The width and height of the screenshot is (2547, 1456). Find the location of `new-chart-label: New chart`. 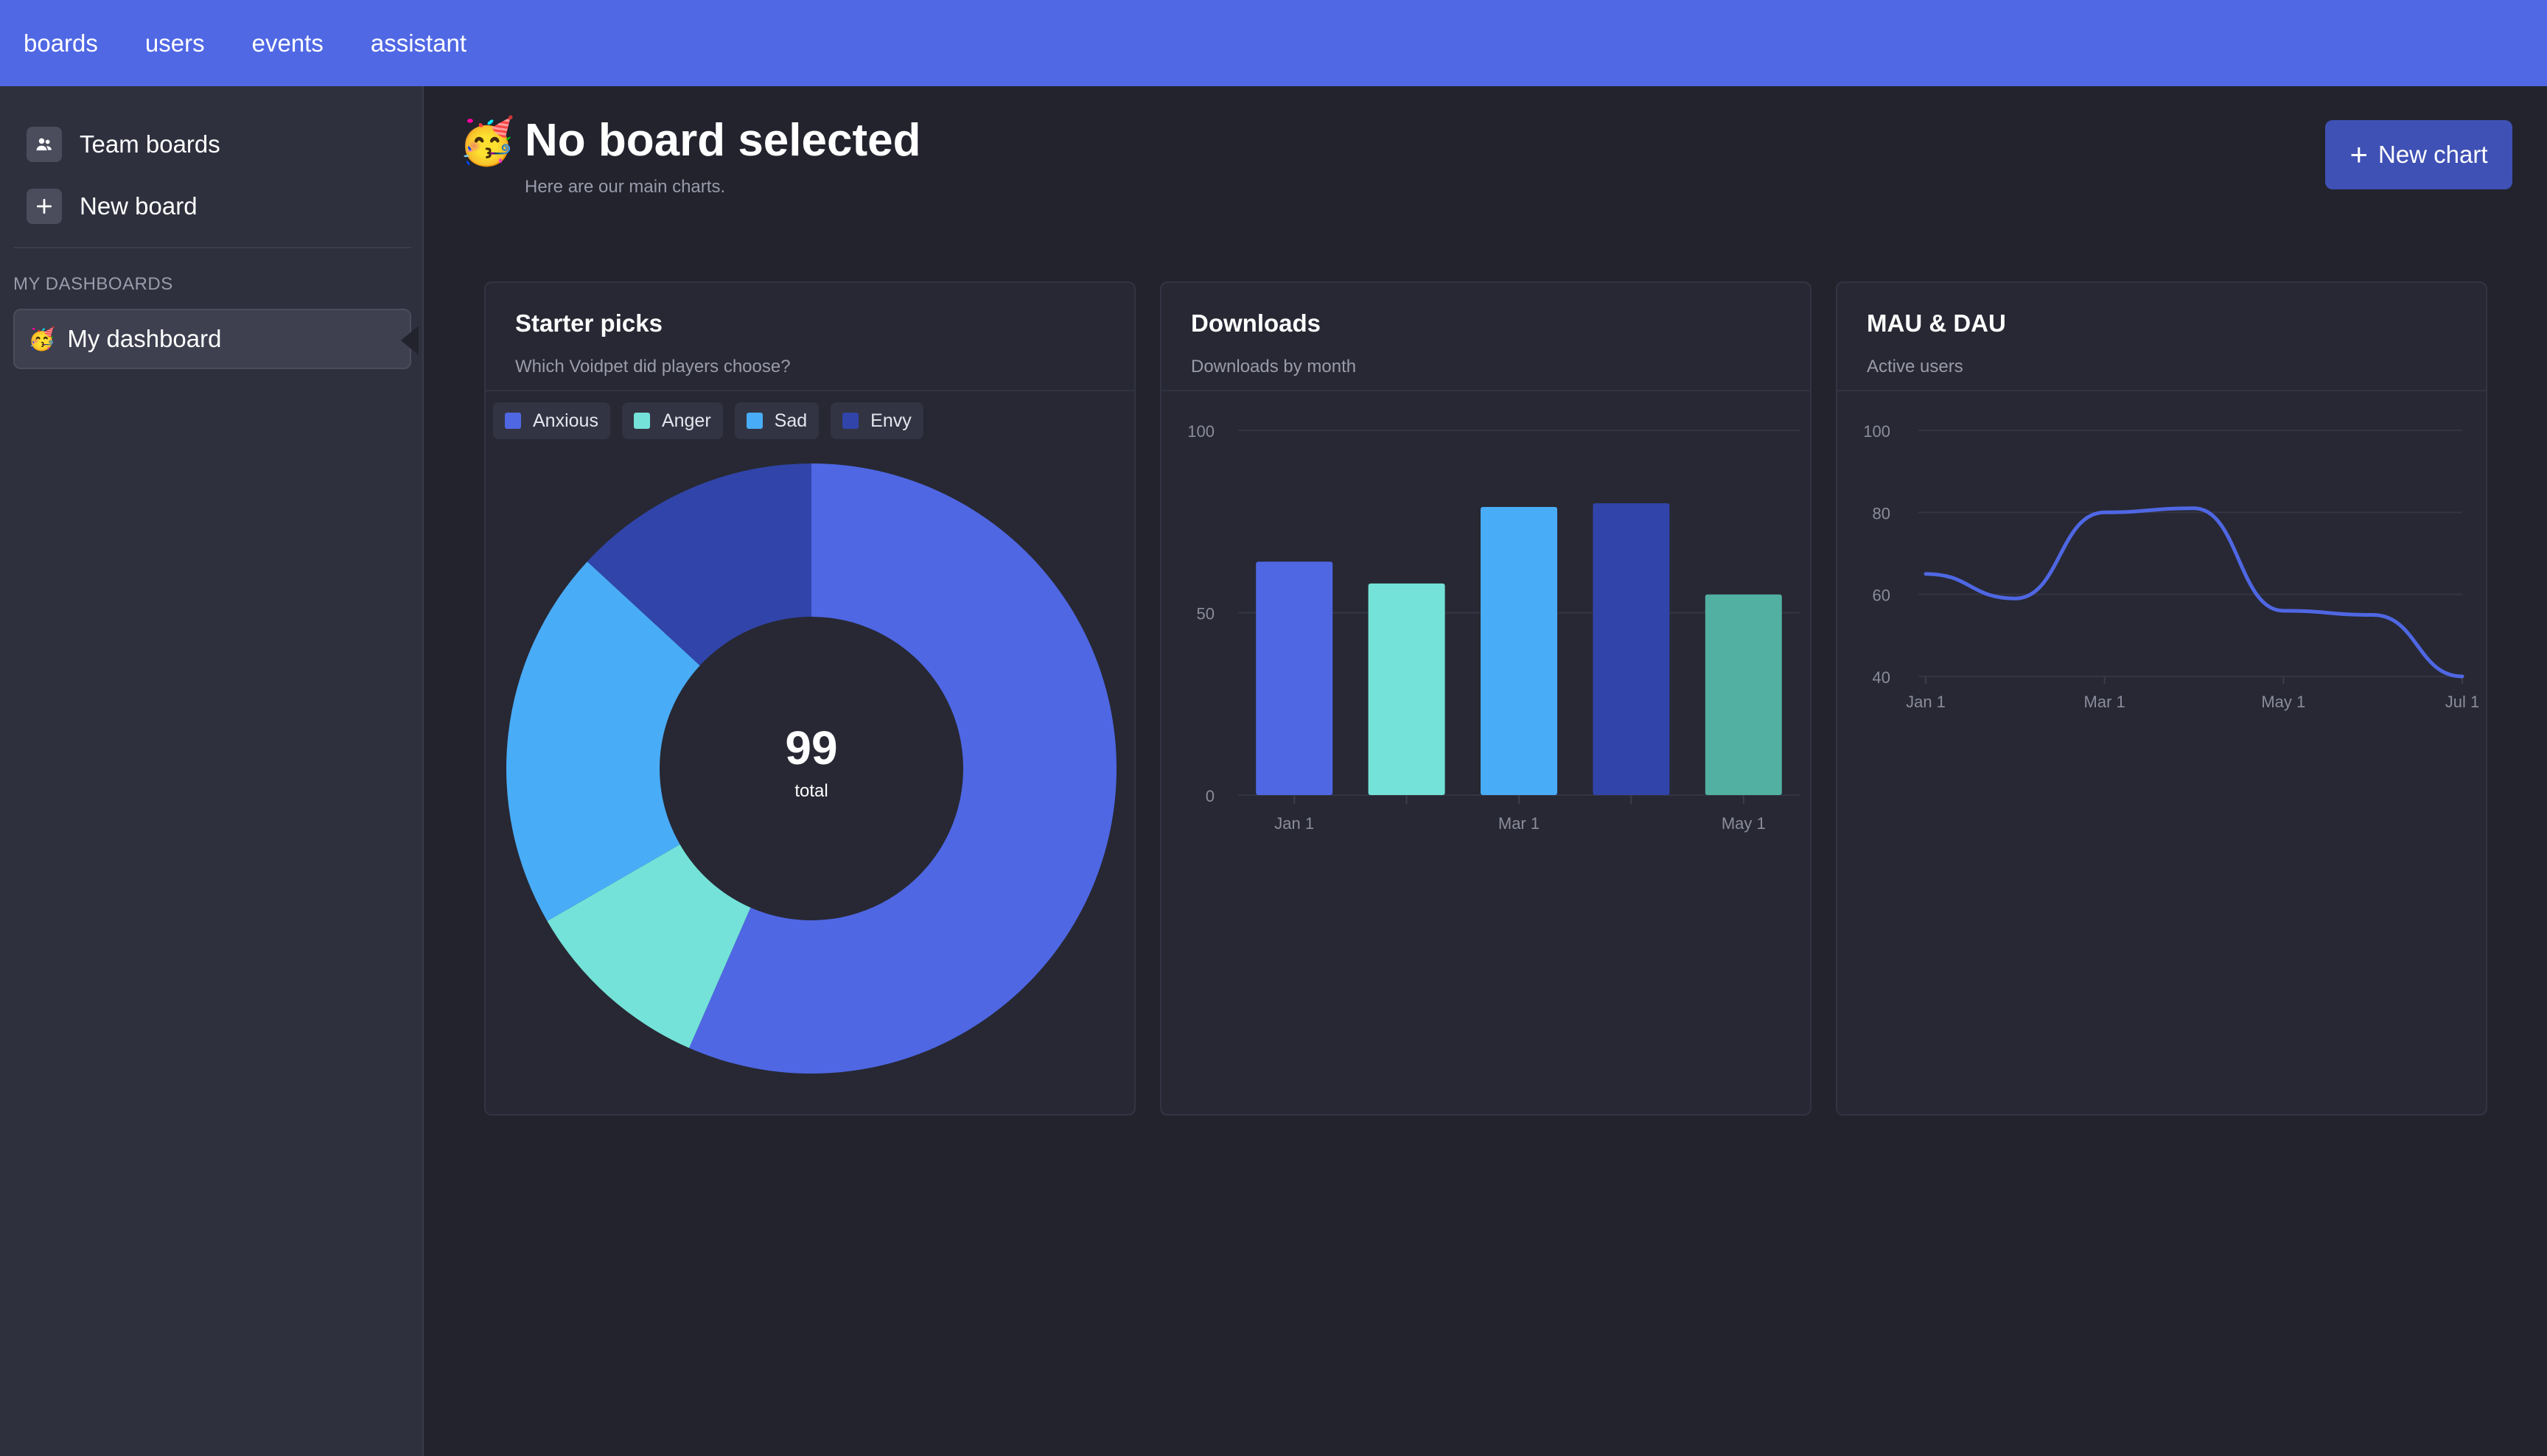

new-chart-label: New chart is located at coordinates (2432, 154).